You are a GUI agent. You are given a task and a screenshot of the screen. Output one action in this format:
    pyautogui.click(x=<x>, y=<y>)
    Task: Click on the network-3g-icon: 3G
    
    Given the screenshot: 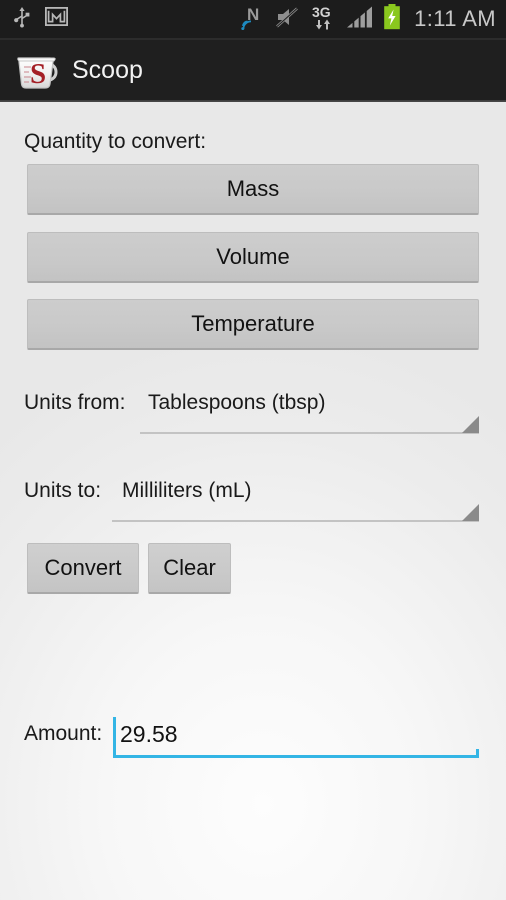 What is the action you would take?
    pyautogui.click(x=324, y=19)
    